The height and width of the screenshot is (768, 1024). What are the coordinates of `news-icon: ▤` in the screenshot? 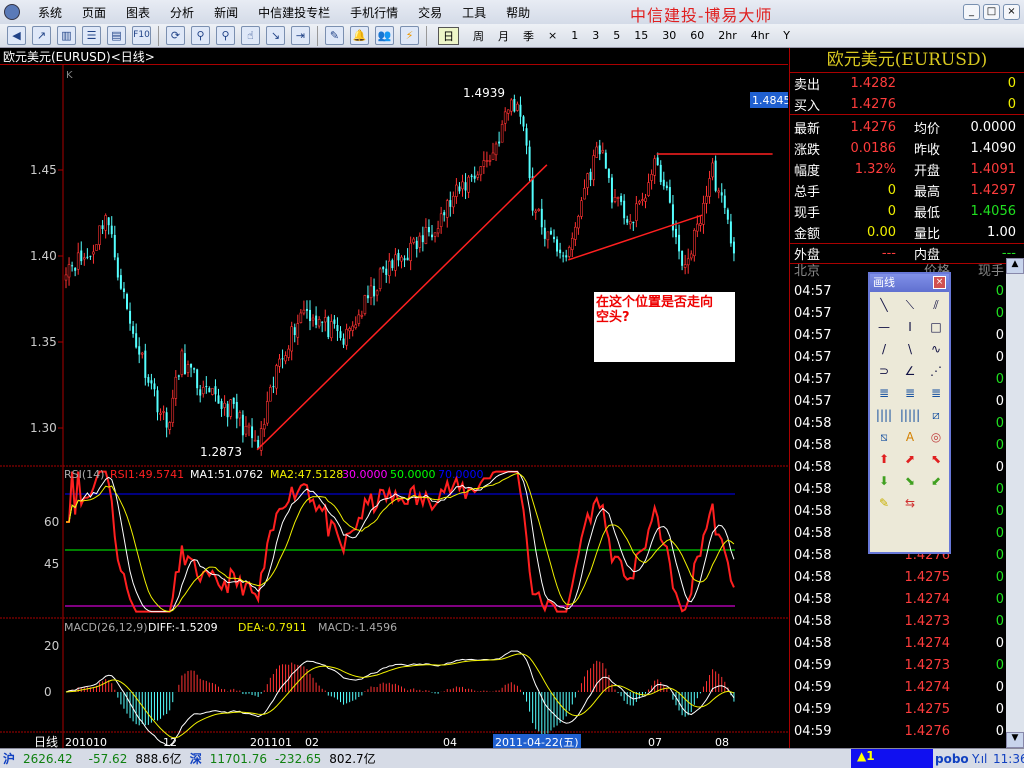 It's located at (116, 35).